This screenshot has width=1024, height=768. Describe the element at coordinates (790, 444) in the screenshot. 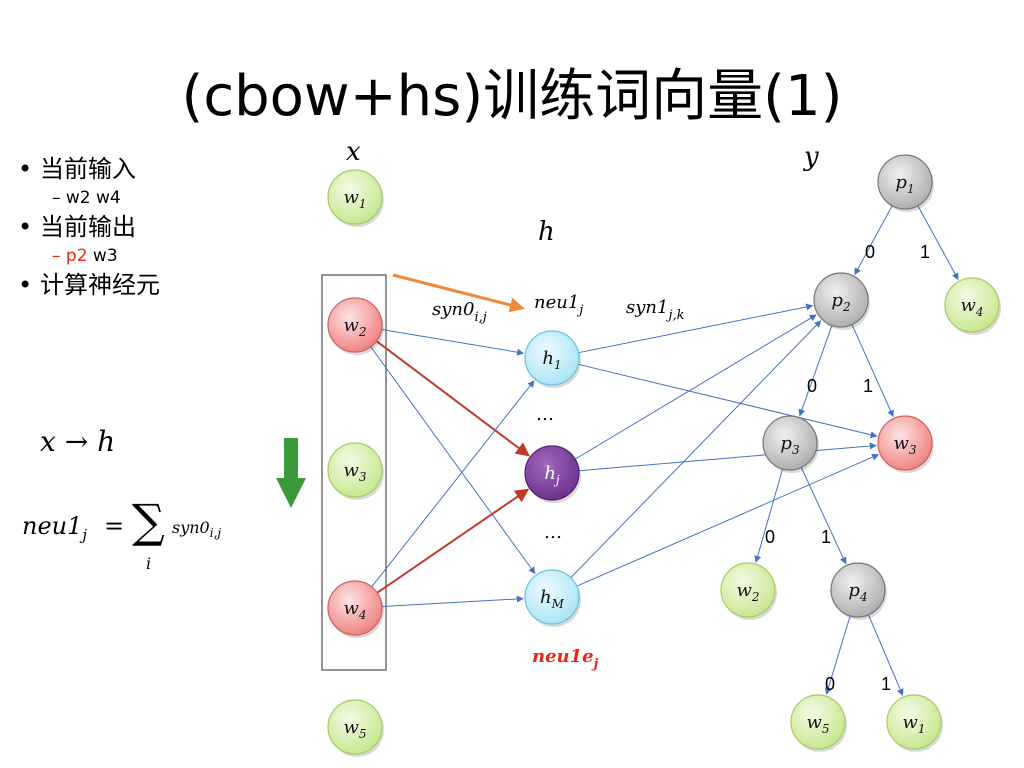

I see `node-p3: p3` at that location.